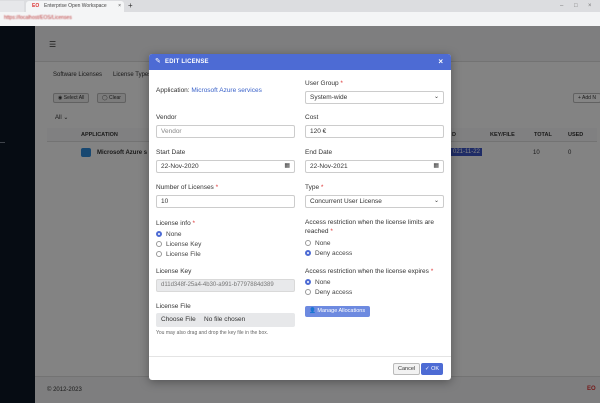 This screenshot has width=600, height=403. What do you see at coordinates (187, 187) in the screenshot?
I see `num-licenses-label: Number of Licenses *` at bounding box center [187, 187].